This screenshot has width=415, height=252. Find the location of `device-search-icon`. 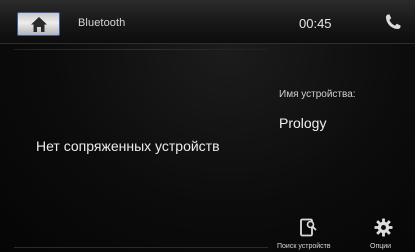

device-search-icon is located at coordinates (308, 227).